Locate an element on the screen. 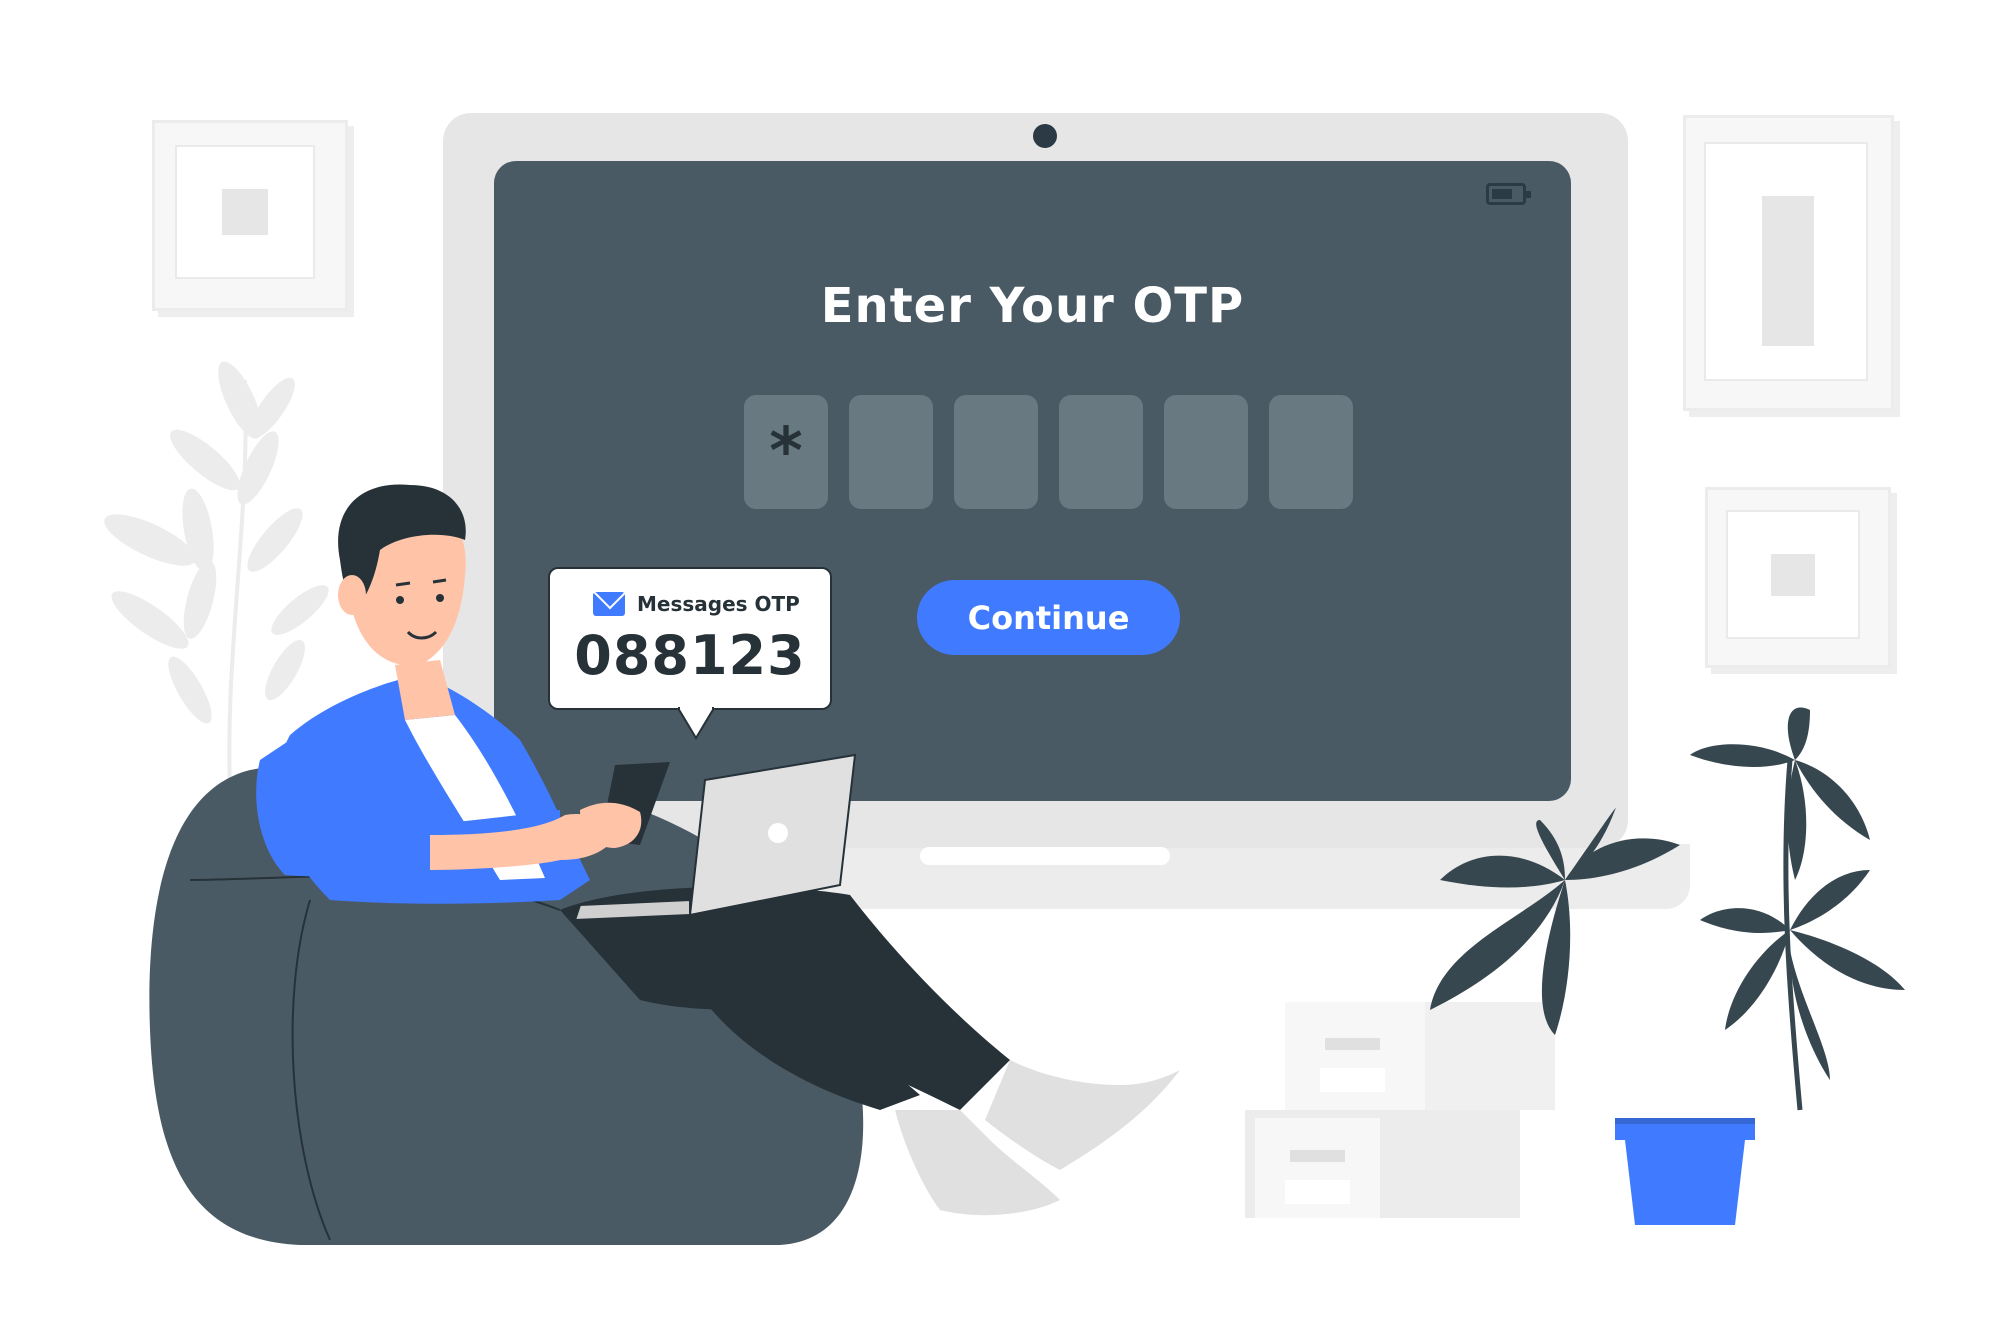 This screenshot has height=1332, width=2000. storage-boxes is located at coordinates (1400, 1110).